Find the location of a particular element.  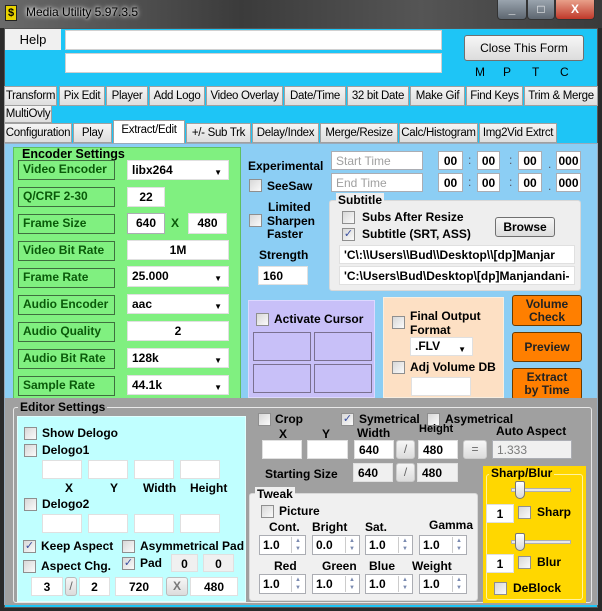

keep-aspect-checkbox: ✓ is located at coordinates (29, 546).